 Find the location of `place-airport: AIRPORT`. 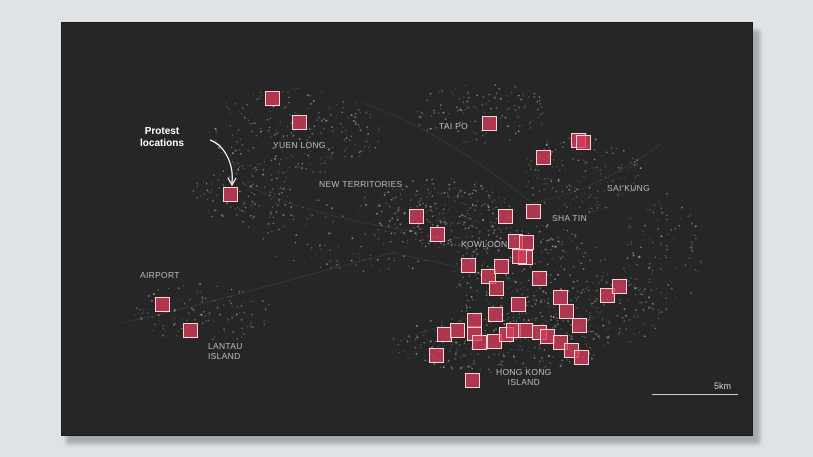

place-airport: AIRPORT is located at coordinates (160, 275).